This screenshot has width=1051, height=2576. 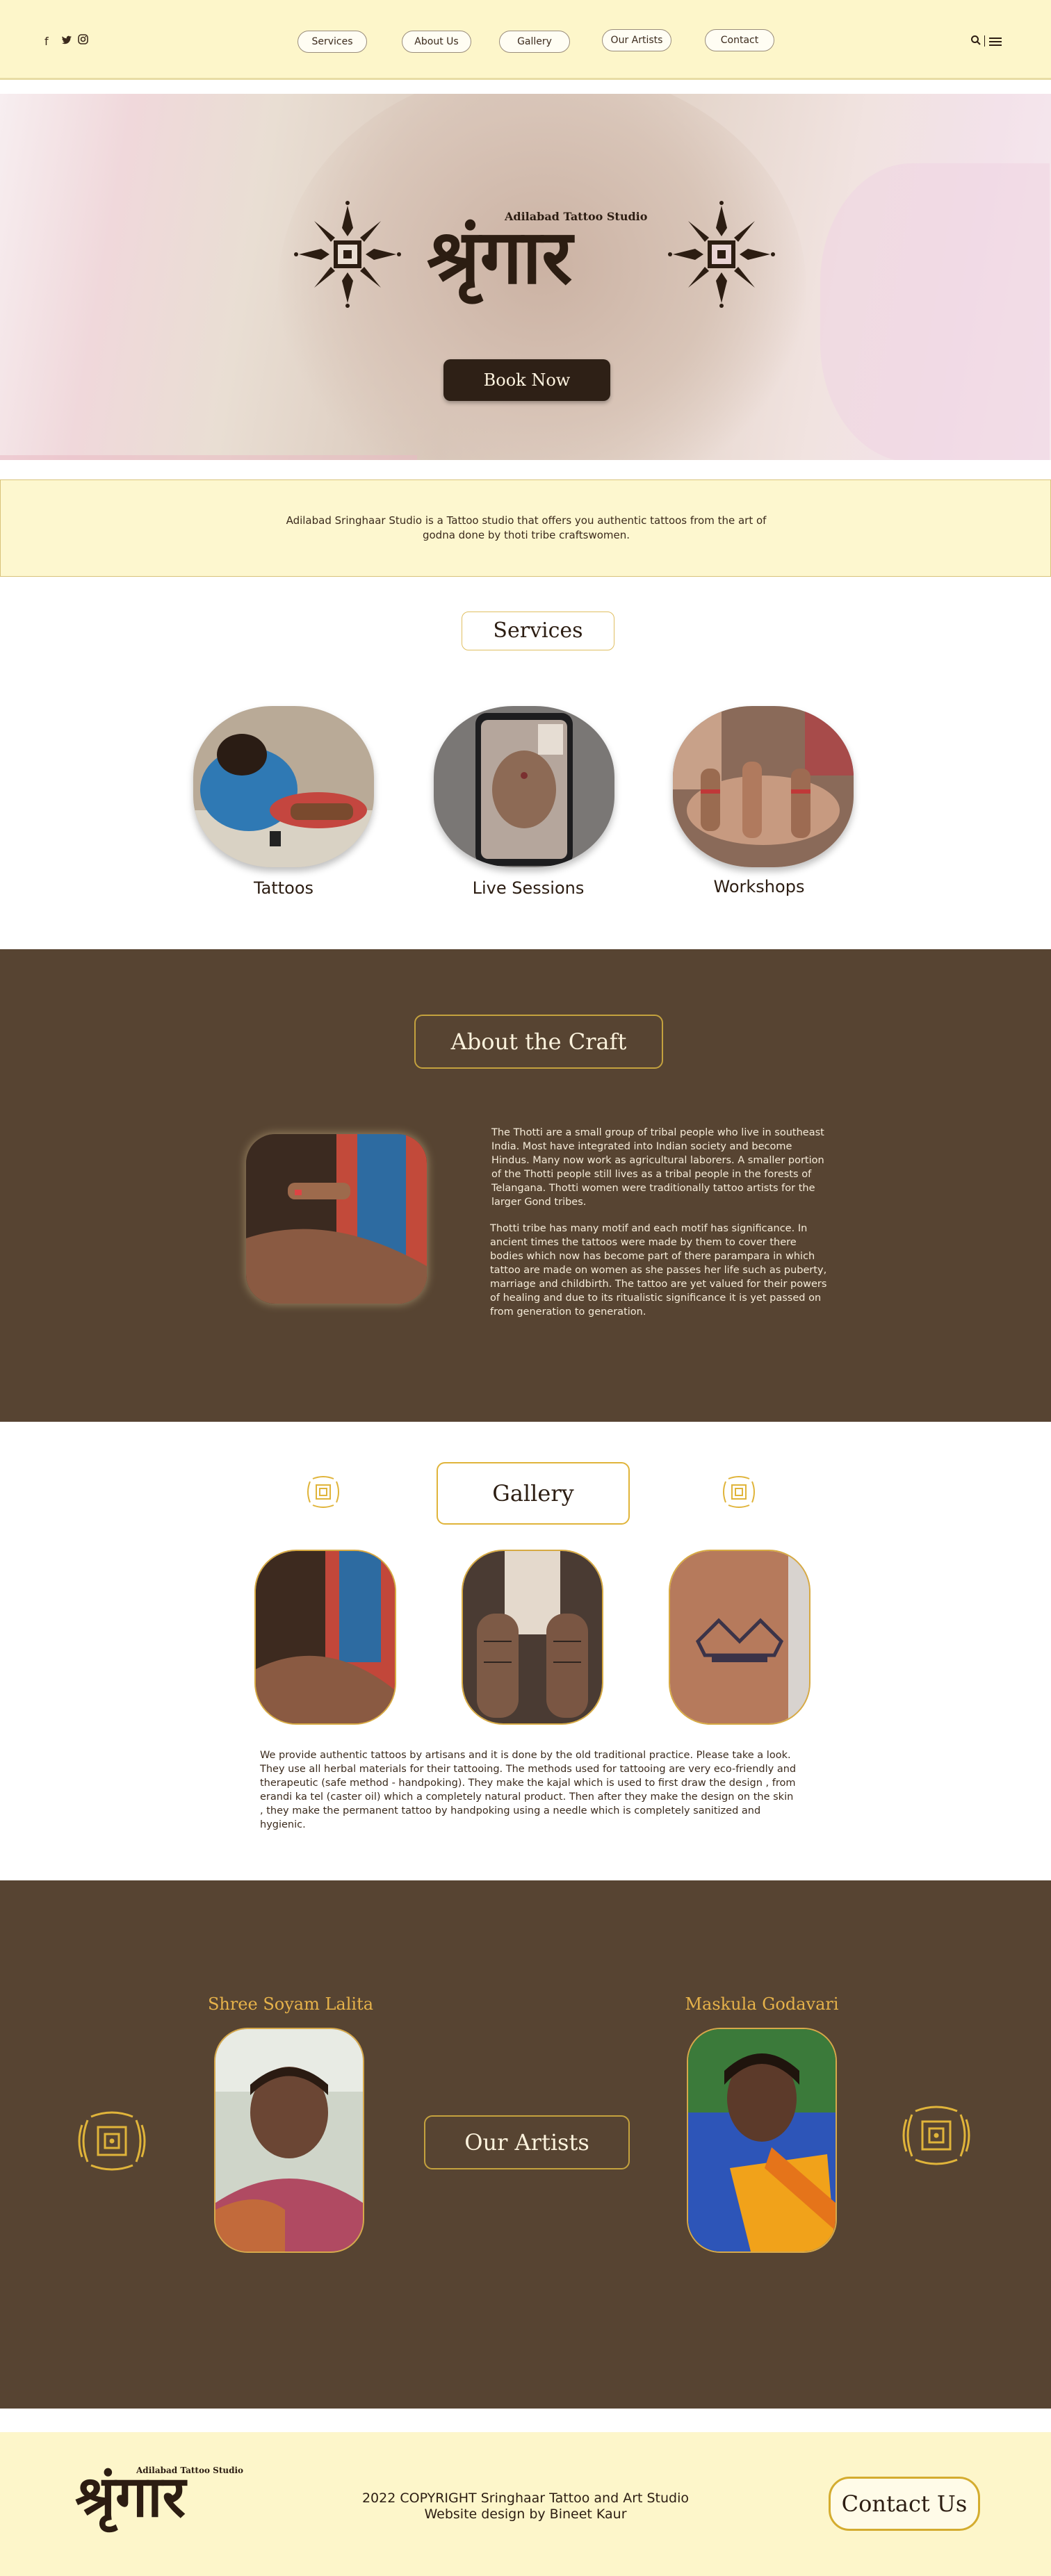 What do you see at coordinates (112, 2141) in the screenshot?
I see `artists-ornament-left-icon` at bounding box center [112, 2141].